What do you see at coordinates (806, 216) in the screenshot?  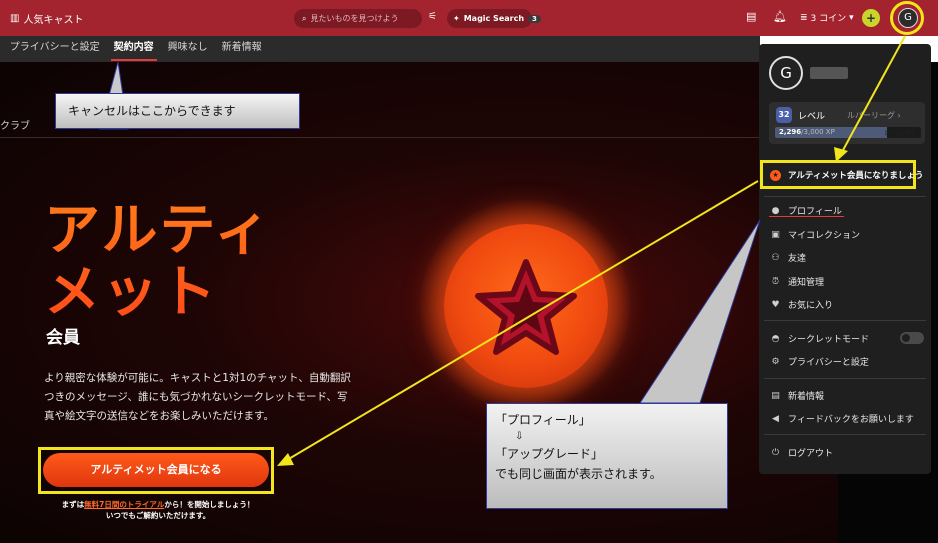 I see `profile-underline` at bounding box center [806, 216].